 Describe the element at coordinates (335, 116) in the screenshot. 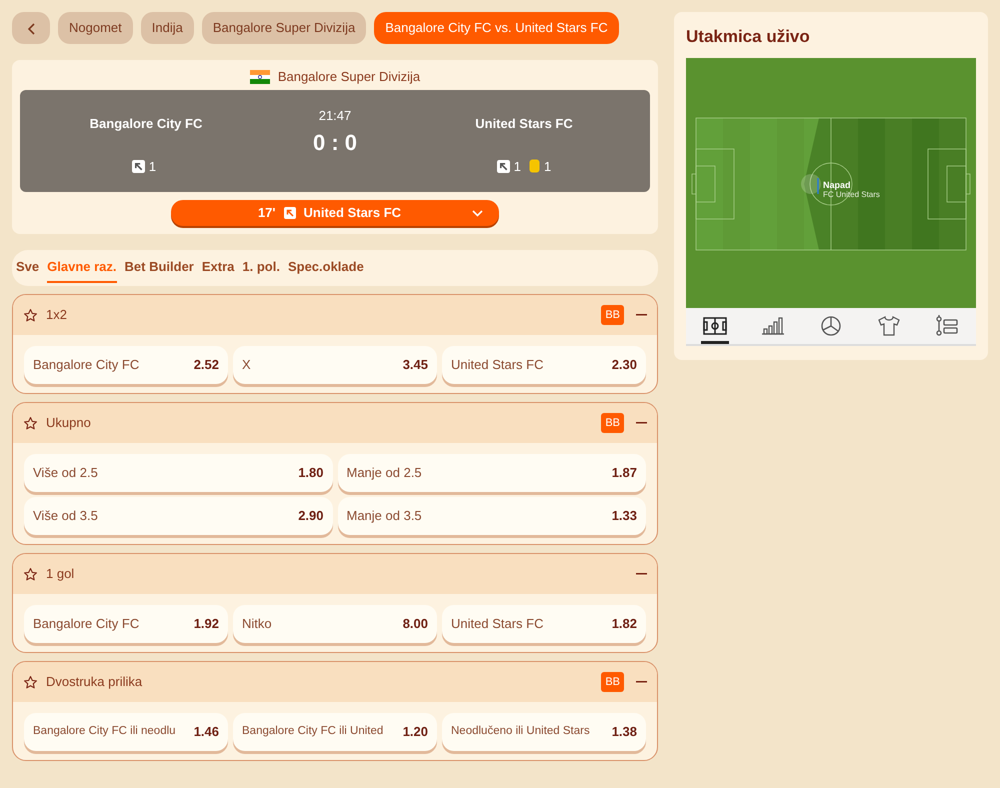

I see `match-time: 21:47` at that location.